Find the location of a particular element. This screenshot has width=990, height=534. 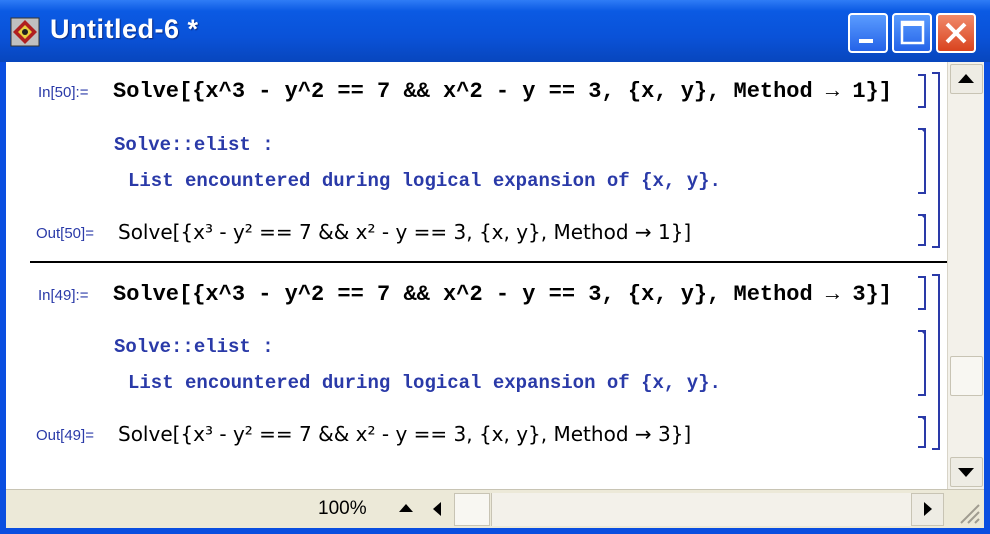

minimize-icon is located at coordinates (866, 41).